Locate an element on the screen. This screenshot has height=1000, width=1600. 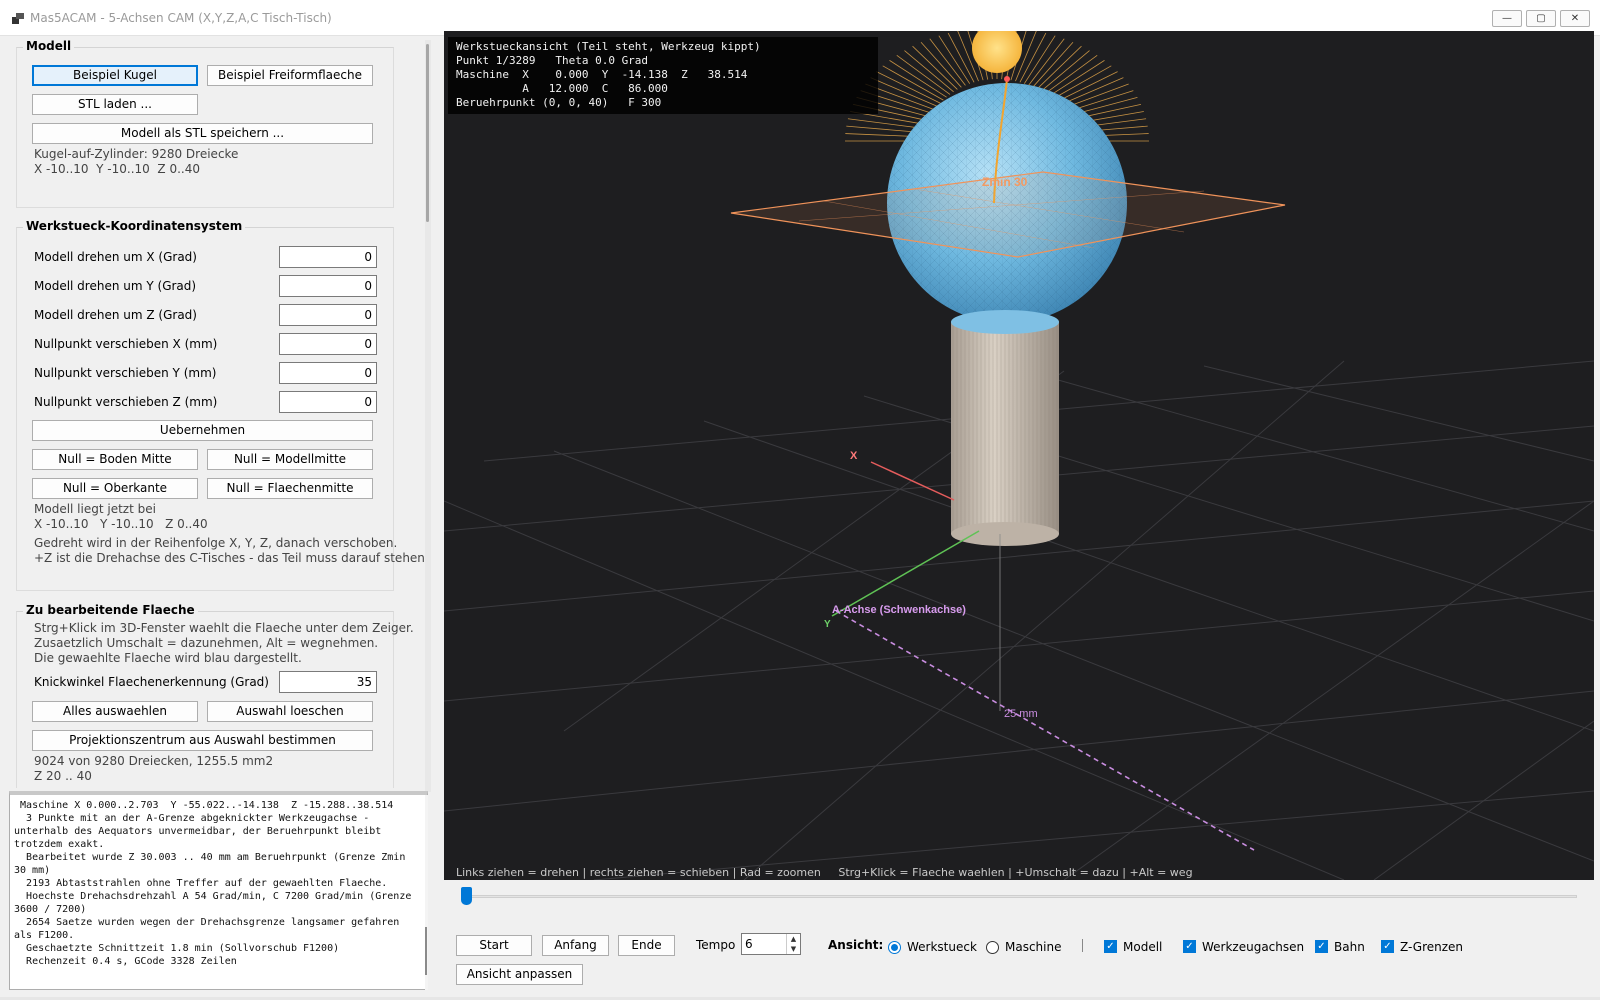
tempo-spinner: ▲ ▼ is located at coordinates (793, 944).